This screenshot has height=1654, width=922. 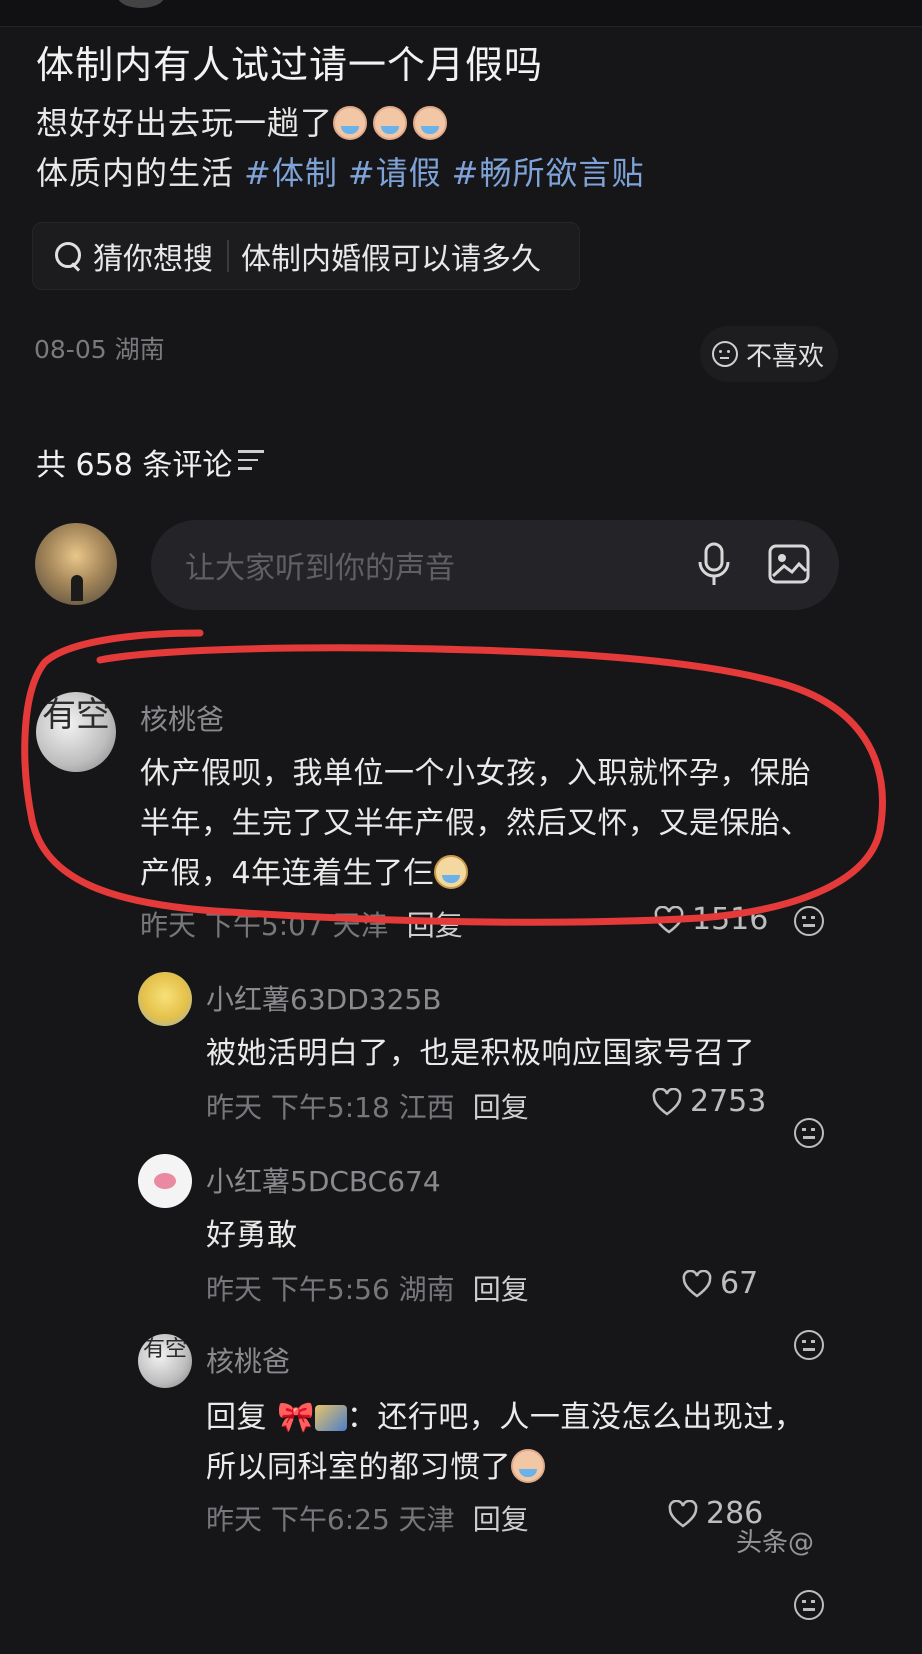 What do you see at coordinates (367, 1519) in the screenshot?
I see `comment-meta: 昨天 下午6:25 天津 回复` at bounding box center [367, 1519].